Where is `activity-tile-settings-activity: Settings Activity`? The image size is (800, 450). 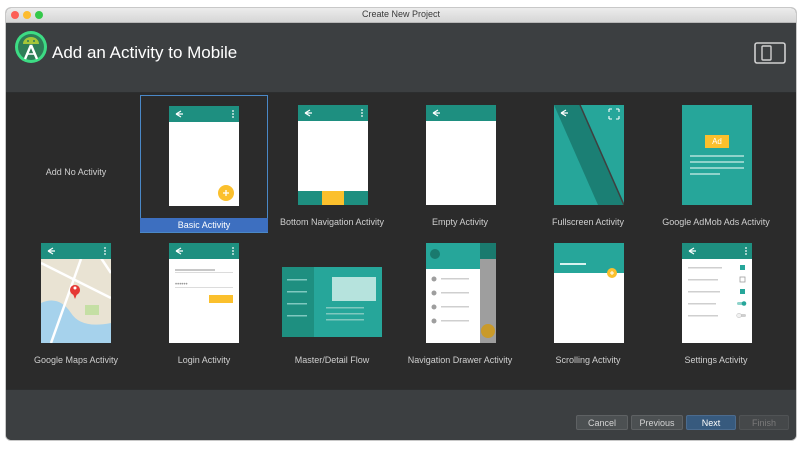
activity-tile-settings-activity: Settings Activity is located at coordinates (716, 302).